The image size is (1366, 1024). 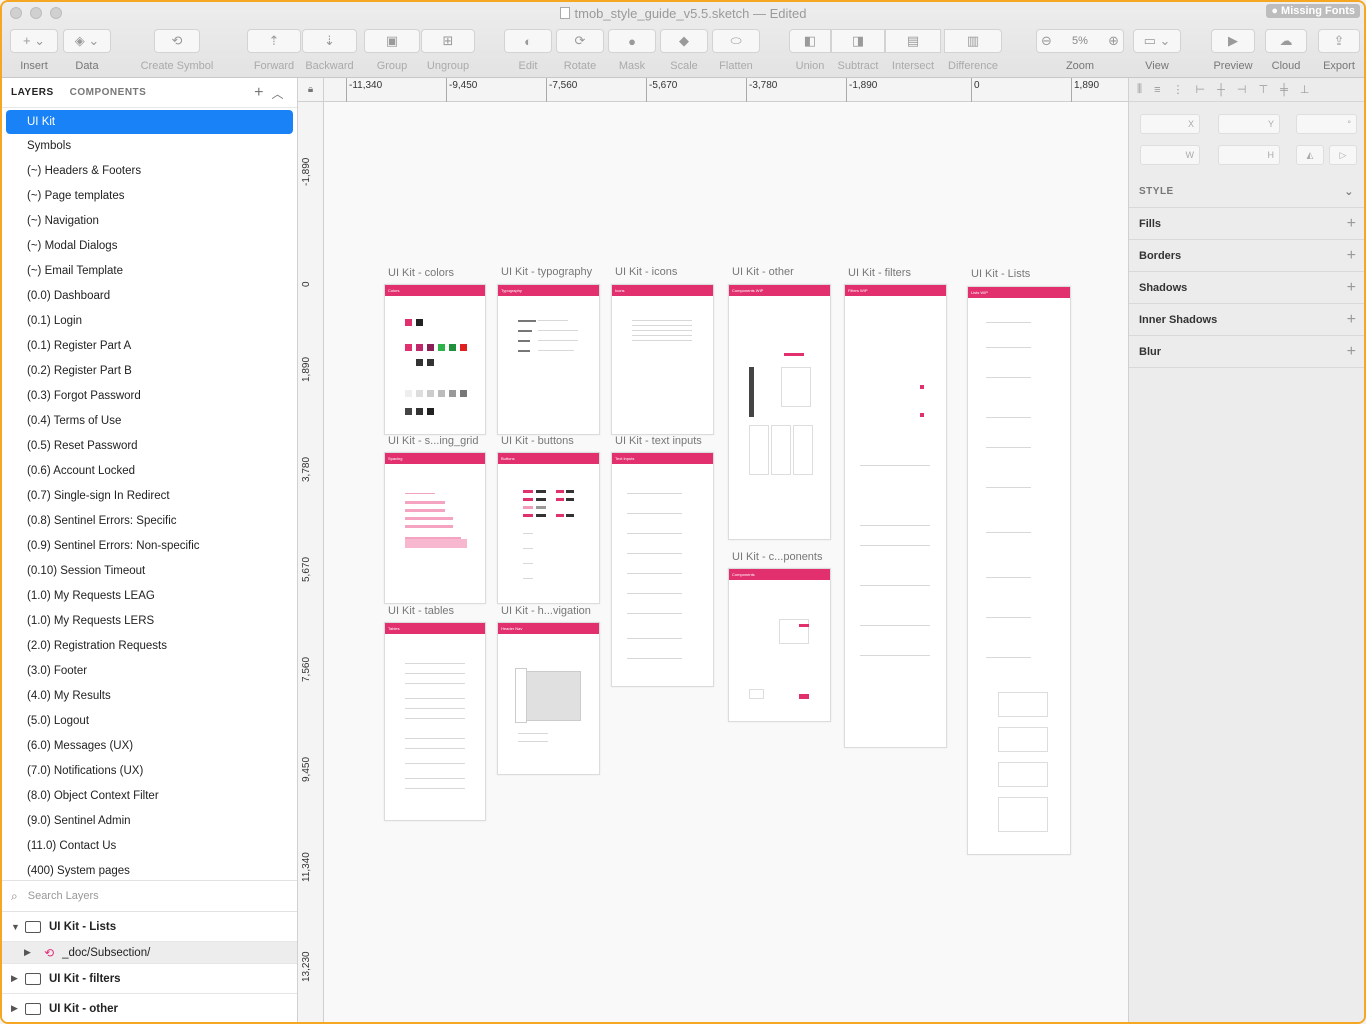 What do you see at coordinates (149, 927) in the screenshot?
I see `layer-row: ▼ UI Kit - Lists` at bounding box center [149, 927].